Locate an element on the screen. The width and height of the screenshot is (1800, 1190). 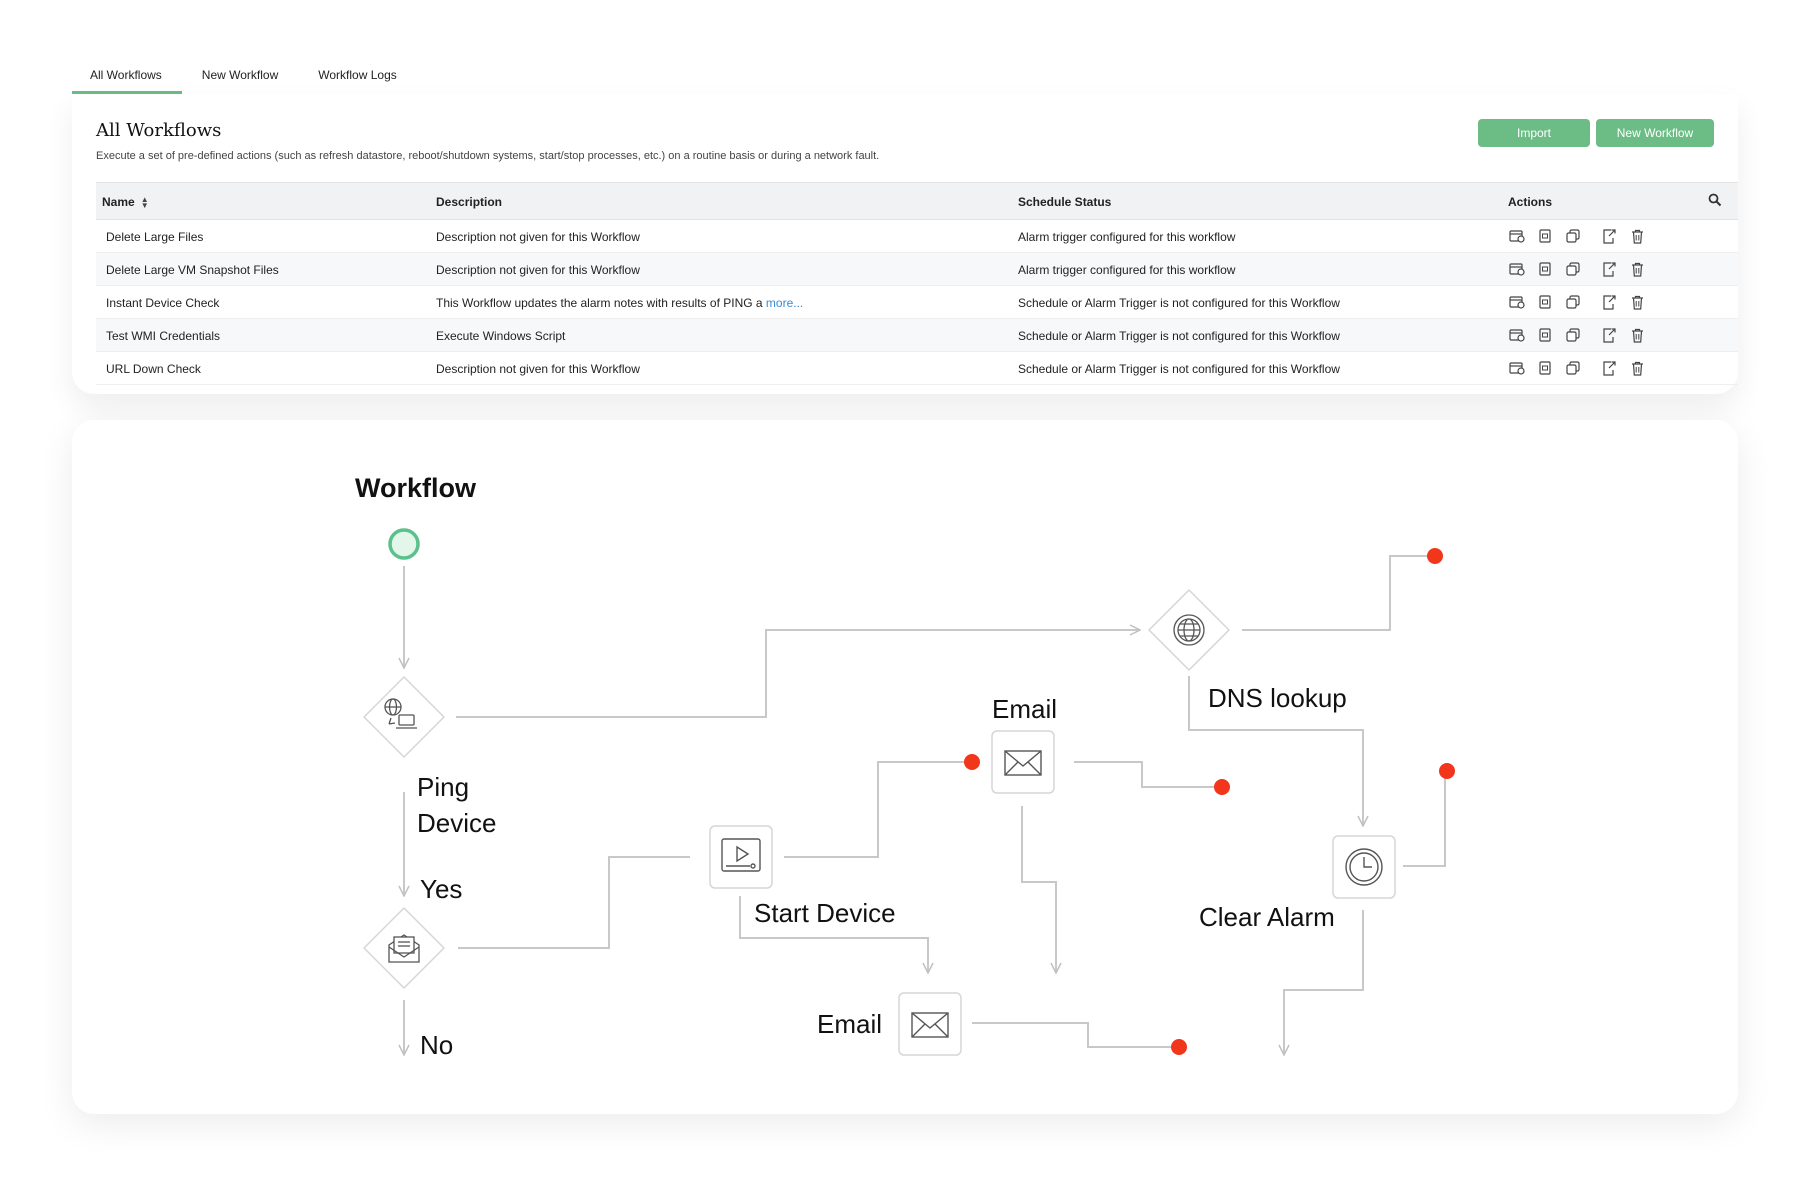
workflow-description: Execute Windows Script is located at coordinates (501, 336).